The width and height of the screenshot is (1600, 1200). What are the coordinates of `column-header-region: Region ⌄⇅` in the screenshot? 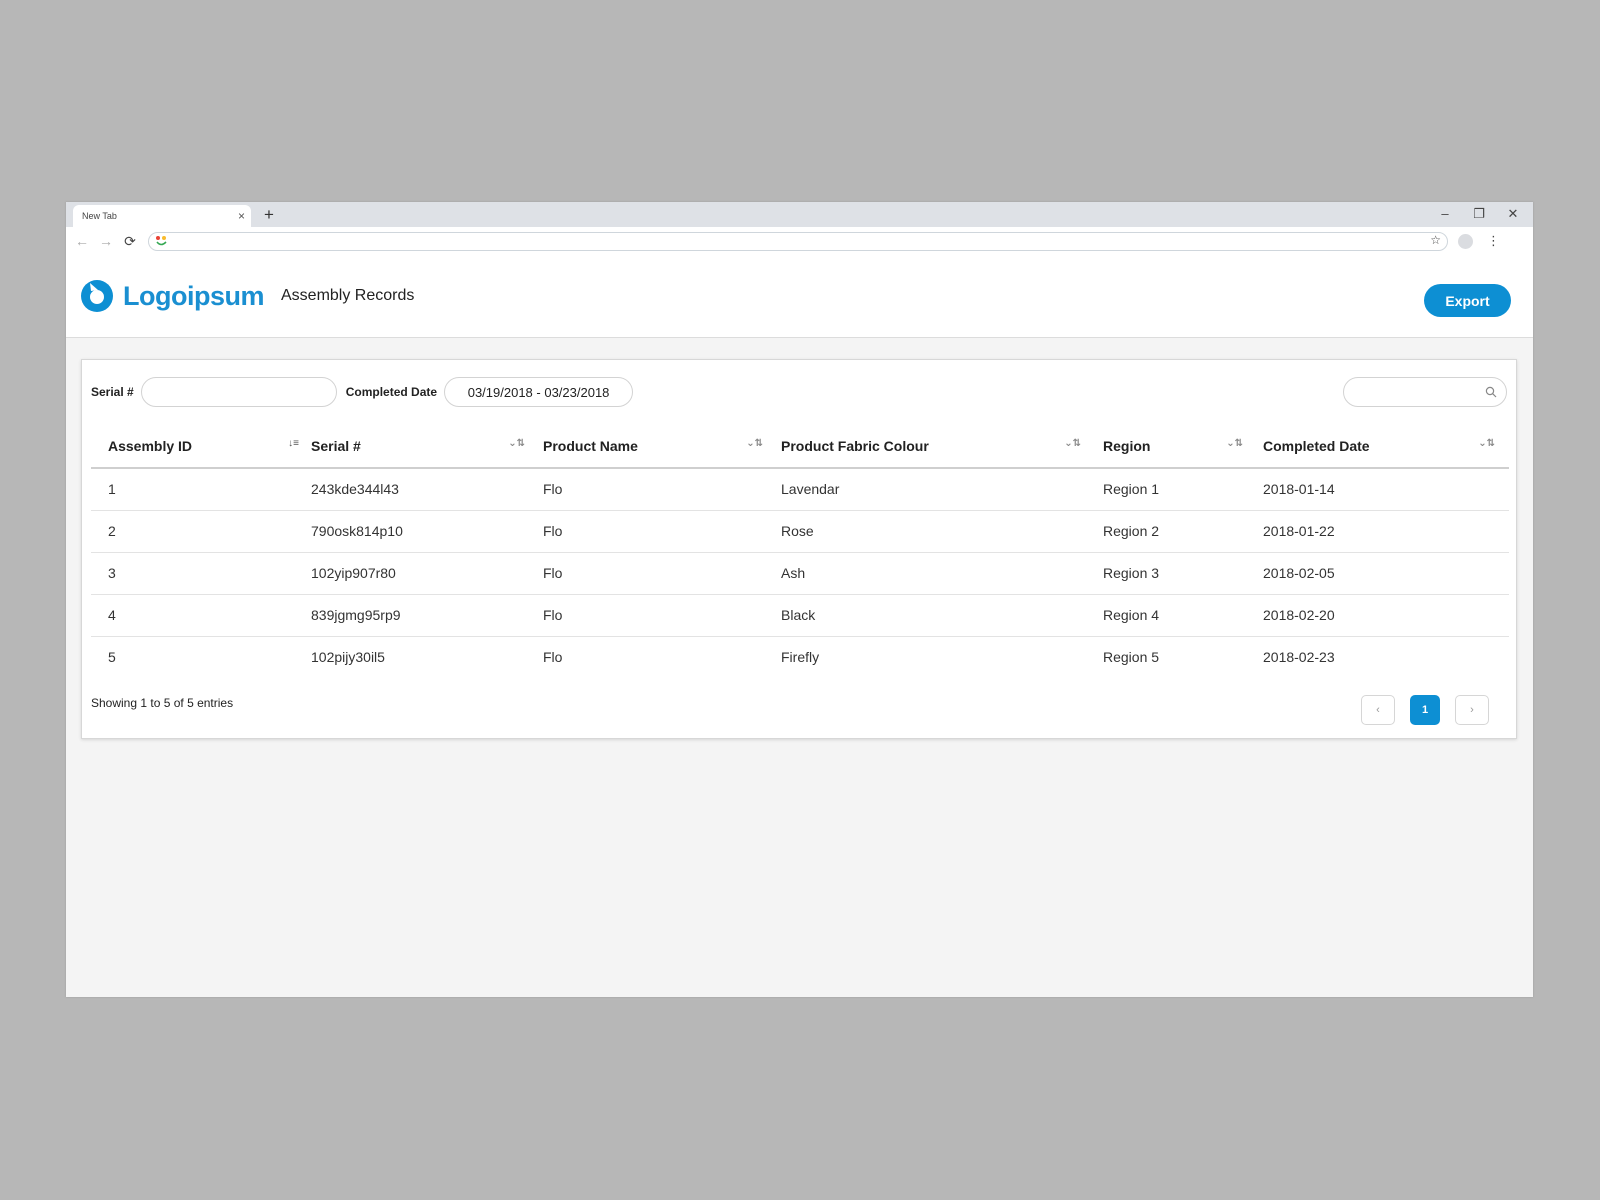 It's located at (1183, 446).